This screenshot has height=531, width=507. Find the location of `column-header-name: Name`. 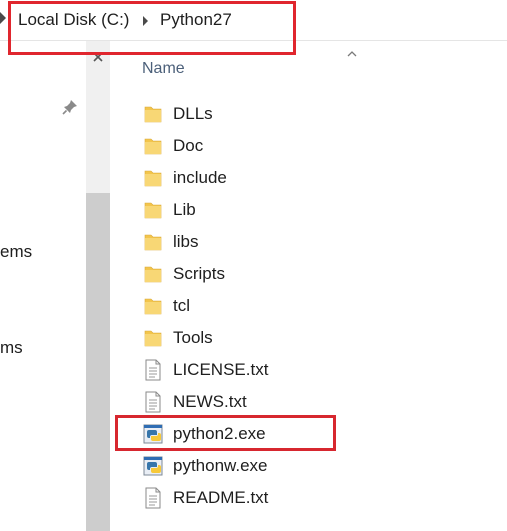

column-header-name: Name is located at coordinates (163, 69).